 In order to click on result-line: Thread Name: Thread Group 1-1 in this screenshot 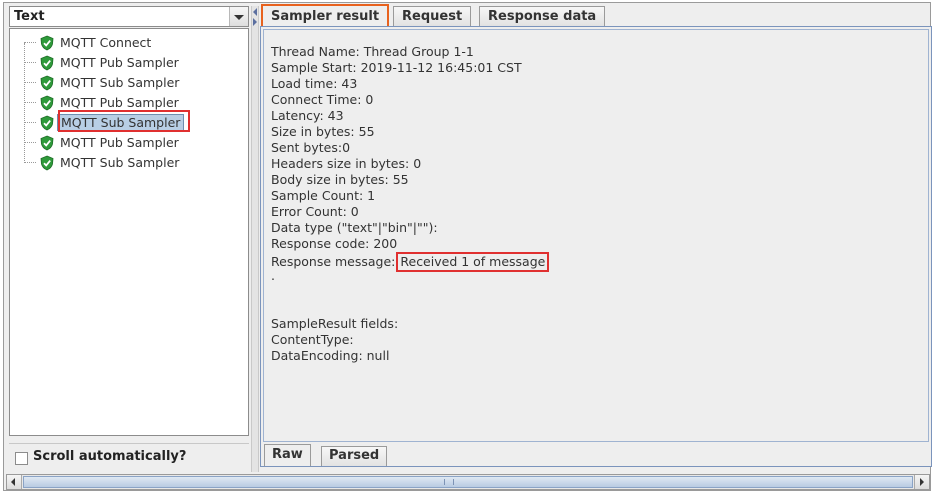, I will do `click(372, 51)`.